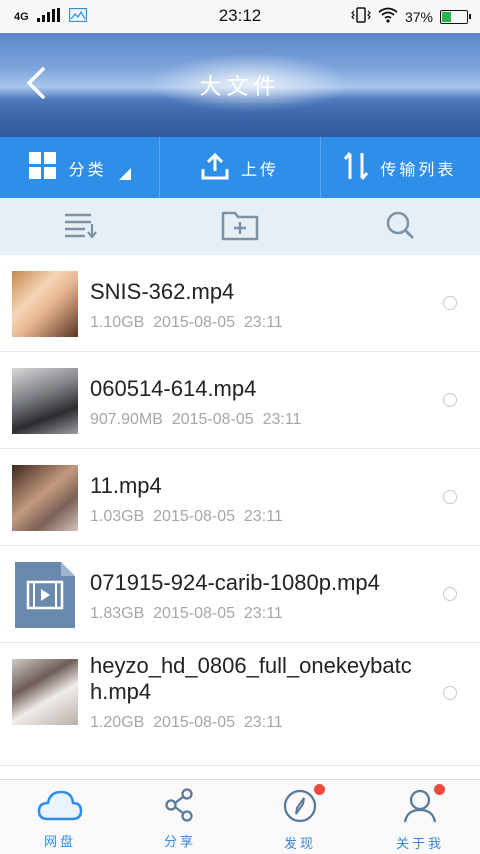  What do you see at coordinates (126, 419) in the screenshot?
I see `file-size: 907.90MB` at bounding box center [126, 419].